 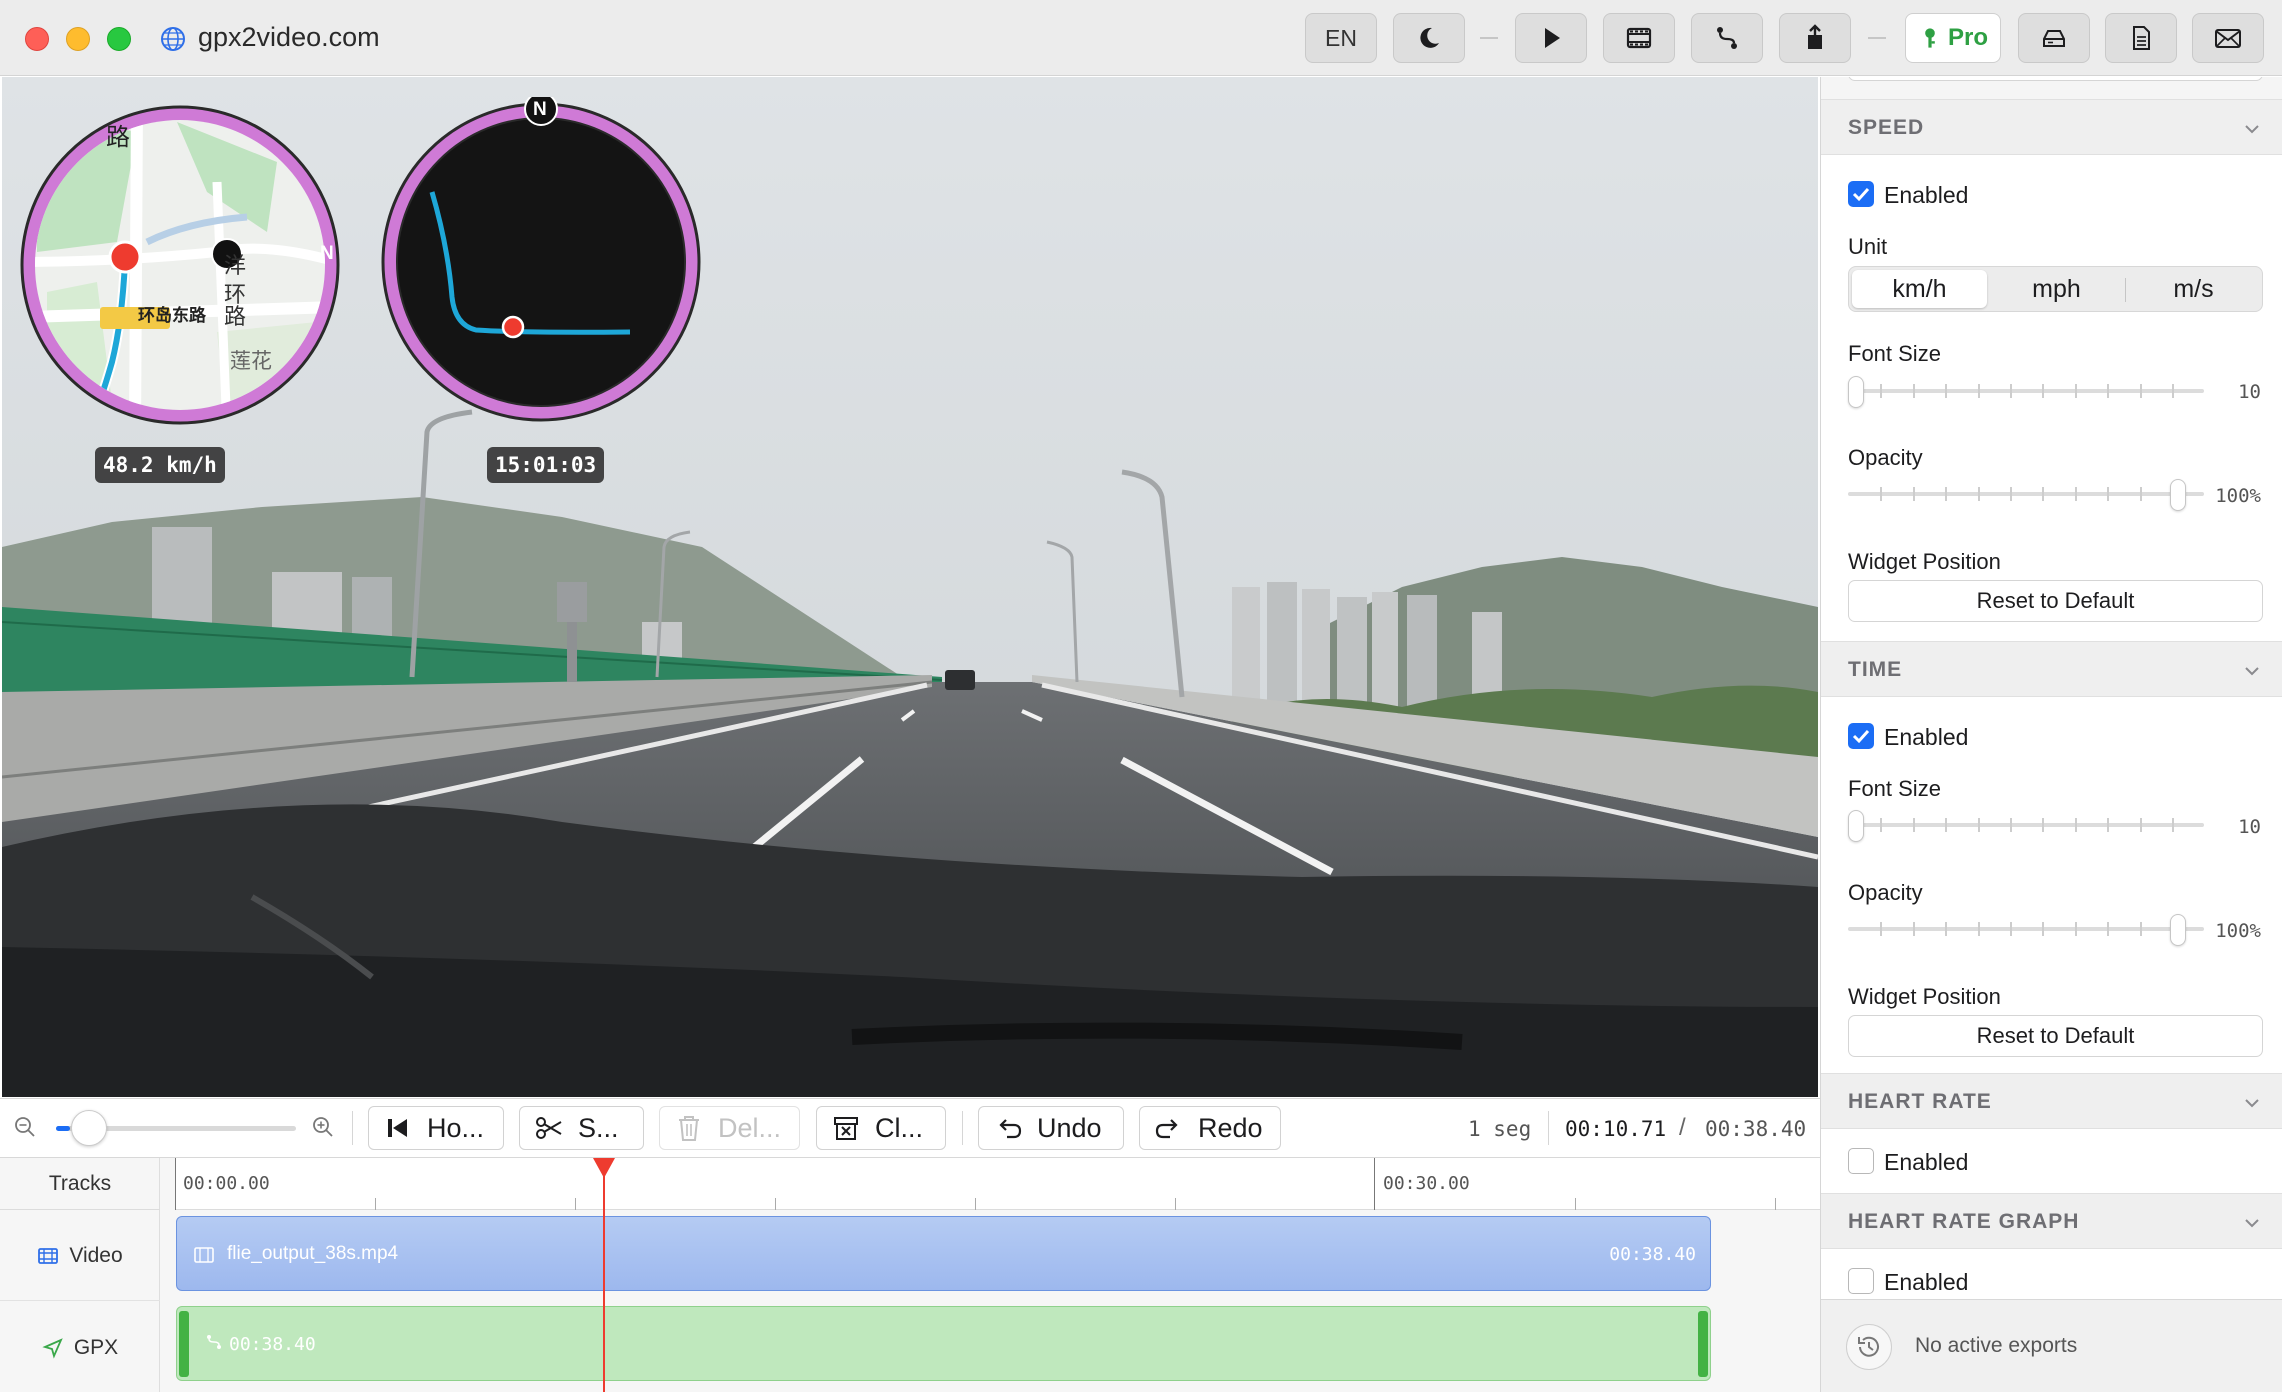 What do you see at coordinates (997, 1184) in the screenshot?
I see `time-ruler: 00:00.00 00:30.00` at bounding box center [997, 1184].